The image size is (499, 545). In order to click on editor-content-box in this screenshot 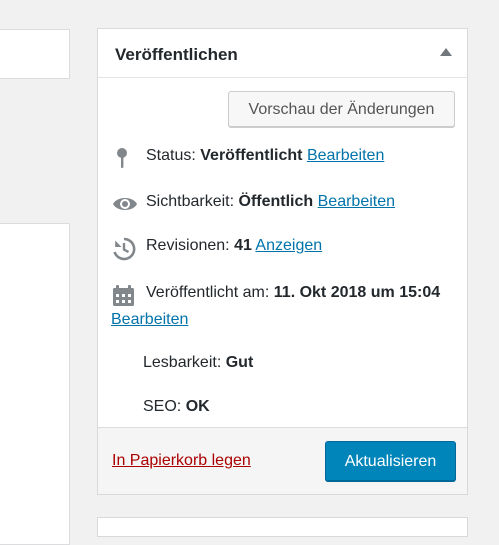, I will do `click(35, 384)`.